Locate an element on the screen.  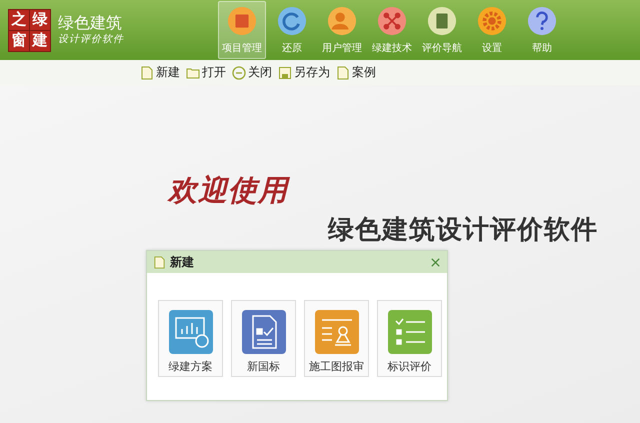
toolbar-button: 新建 is located at coordinates (160, 72).